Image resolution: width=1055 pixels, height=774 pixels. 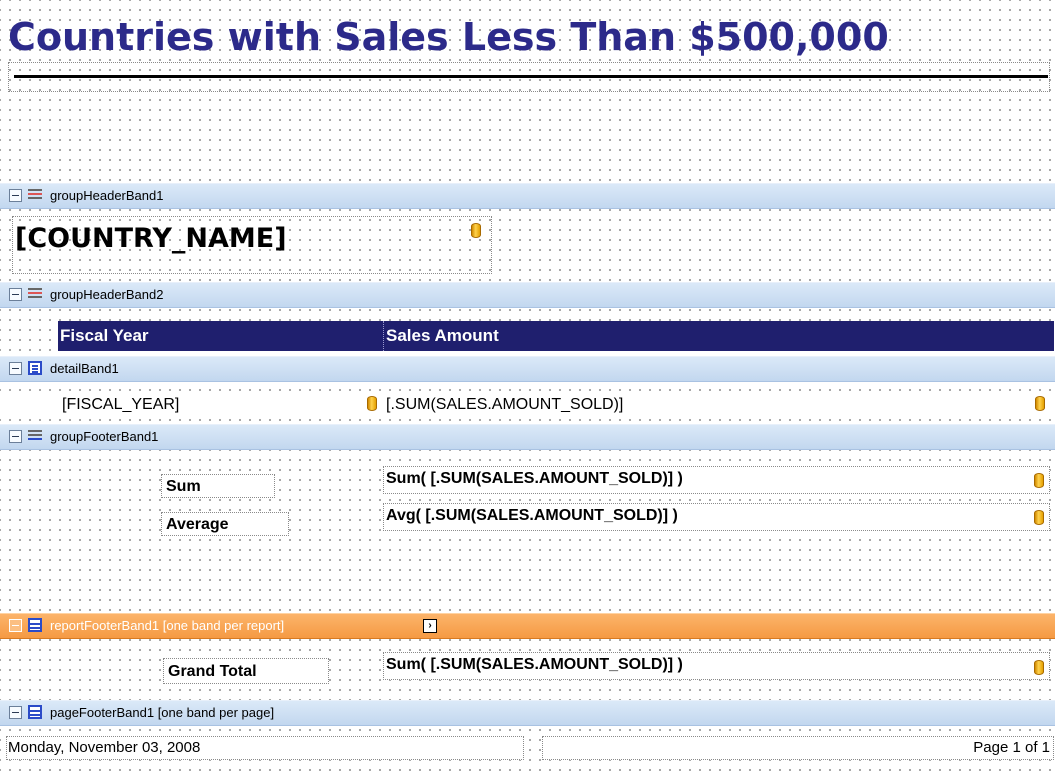 I want to click on country-name-field: [COUNTRY_NAME], so click(x=252, y=245).